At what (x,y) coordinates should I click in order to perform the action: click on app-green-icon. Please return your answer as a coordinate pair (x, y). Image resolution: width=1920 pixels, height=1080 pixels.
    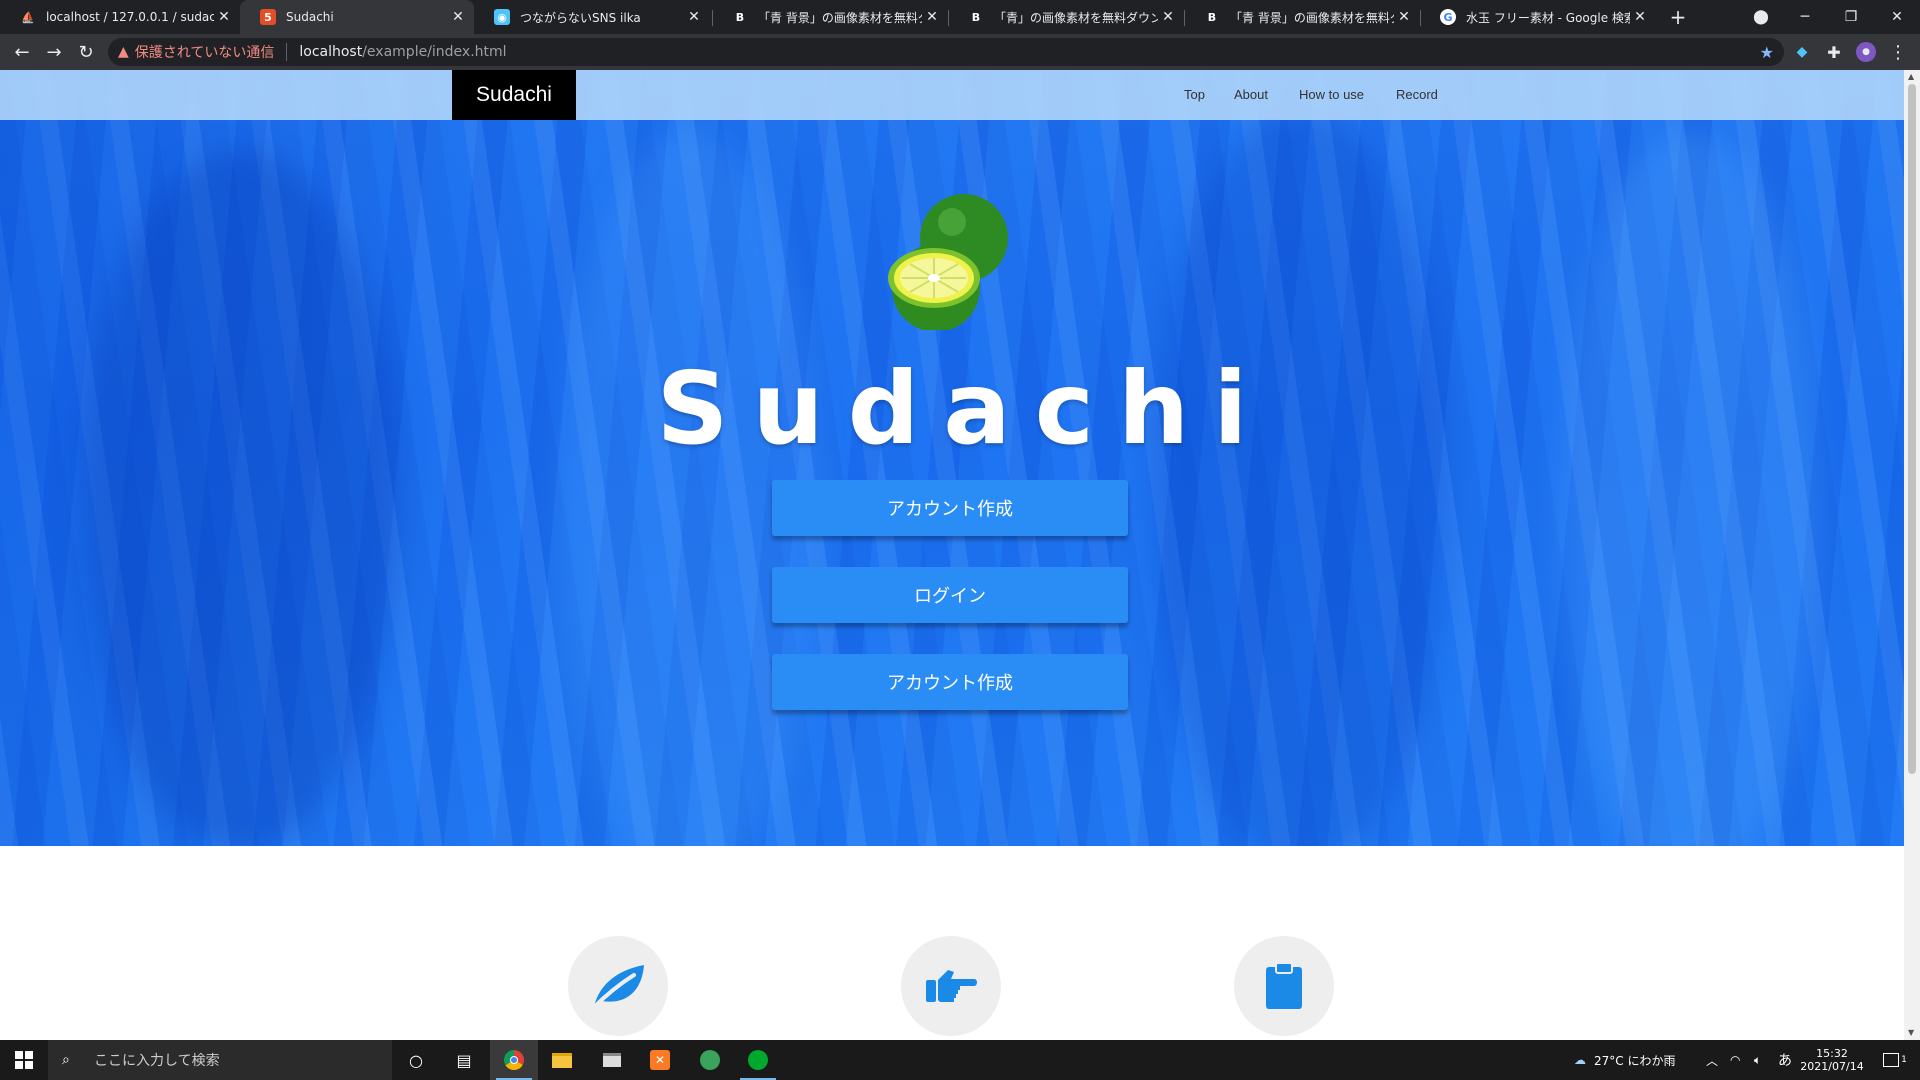
    Looking at the image, I should click on (710, 1060).